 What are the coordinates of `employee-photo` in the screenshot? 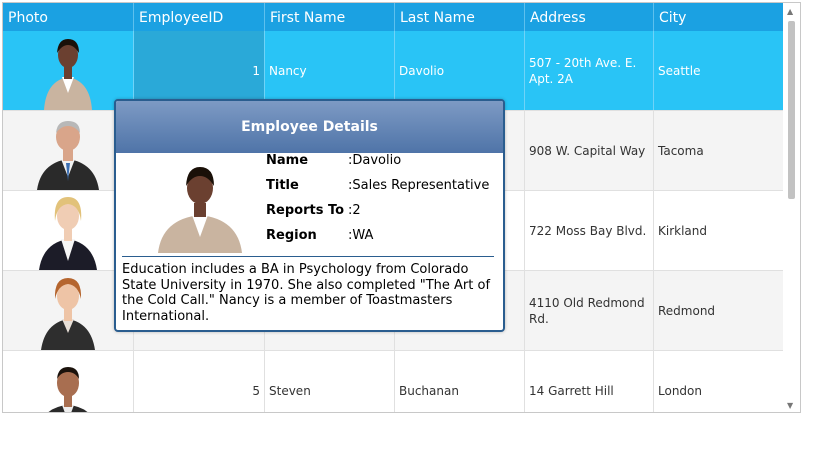 It's located at (200, 209).